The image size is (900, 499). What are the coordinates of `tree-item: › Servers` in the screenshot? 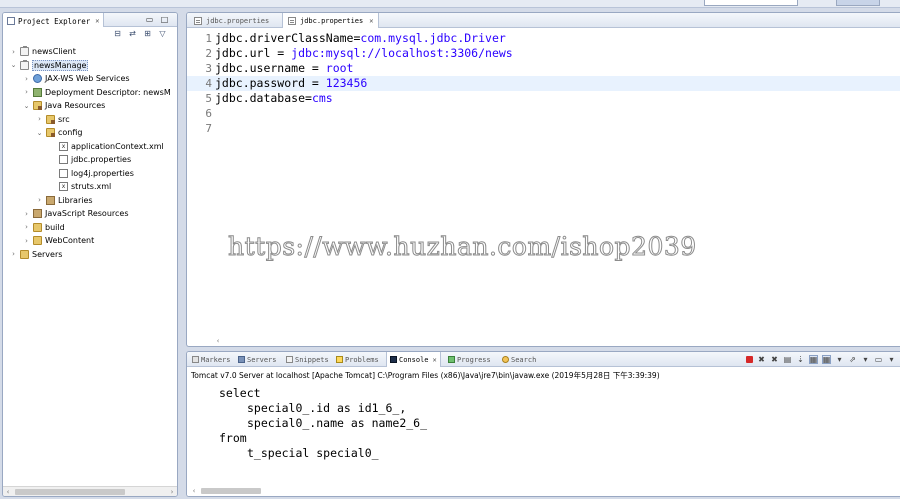 It's located at (36, 254).